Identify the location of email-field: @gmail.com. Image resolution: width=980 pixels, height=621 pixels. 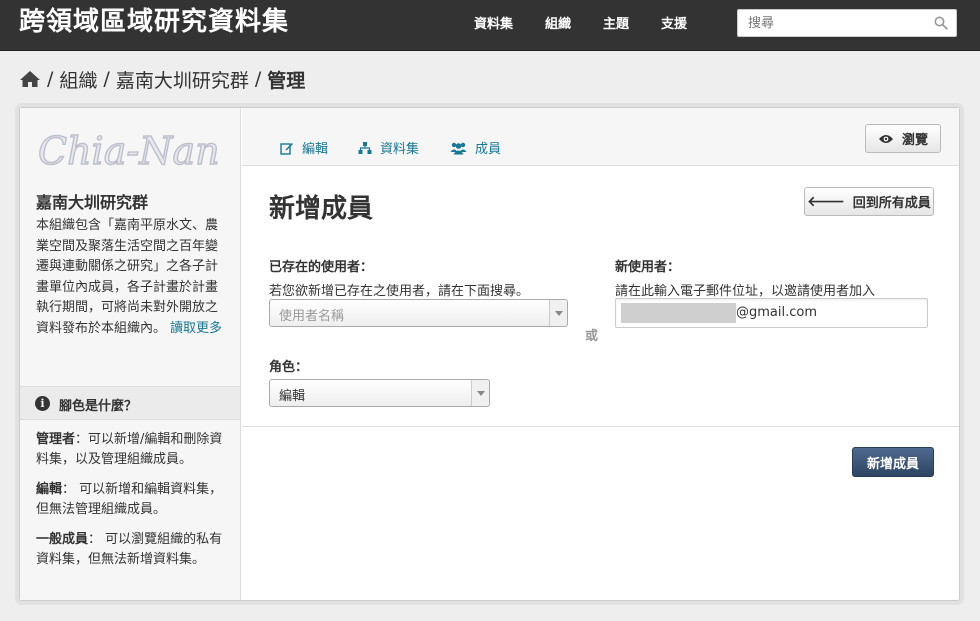
(771, 313).